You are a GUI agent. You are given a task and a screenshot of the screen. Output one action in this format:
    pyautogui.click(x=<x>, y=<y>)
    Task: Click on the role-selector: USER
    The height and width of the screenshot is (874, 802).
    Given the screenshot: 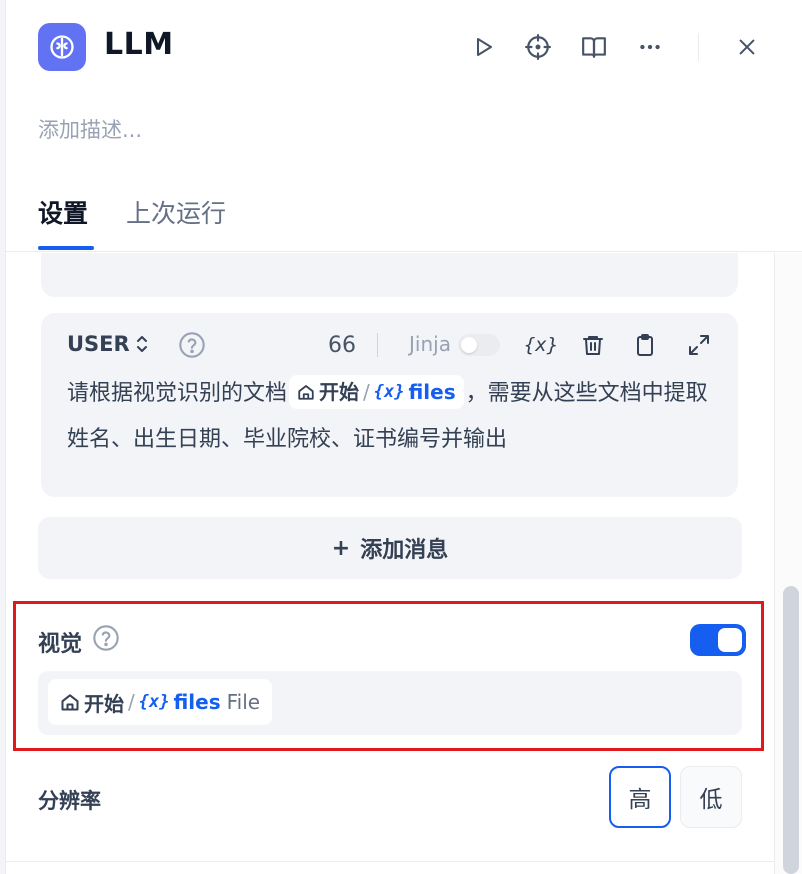 What is the action you would take?
    pyautogui.click(x=108, y=344)
    